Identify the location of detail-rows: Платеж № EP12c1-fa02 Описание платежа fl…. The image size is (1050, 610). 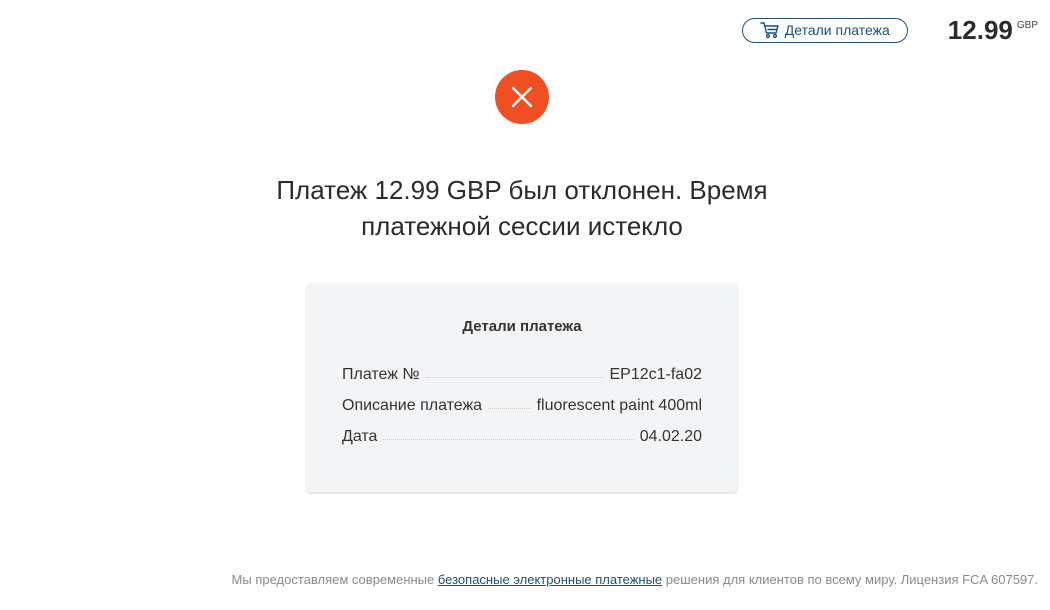
(522, 412).